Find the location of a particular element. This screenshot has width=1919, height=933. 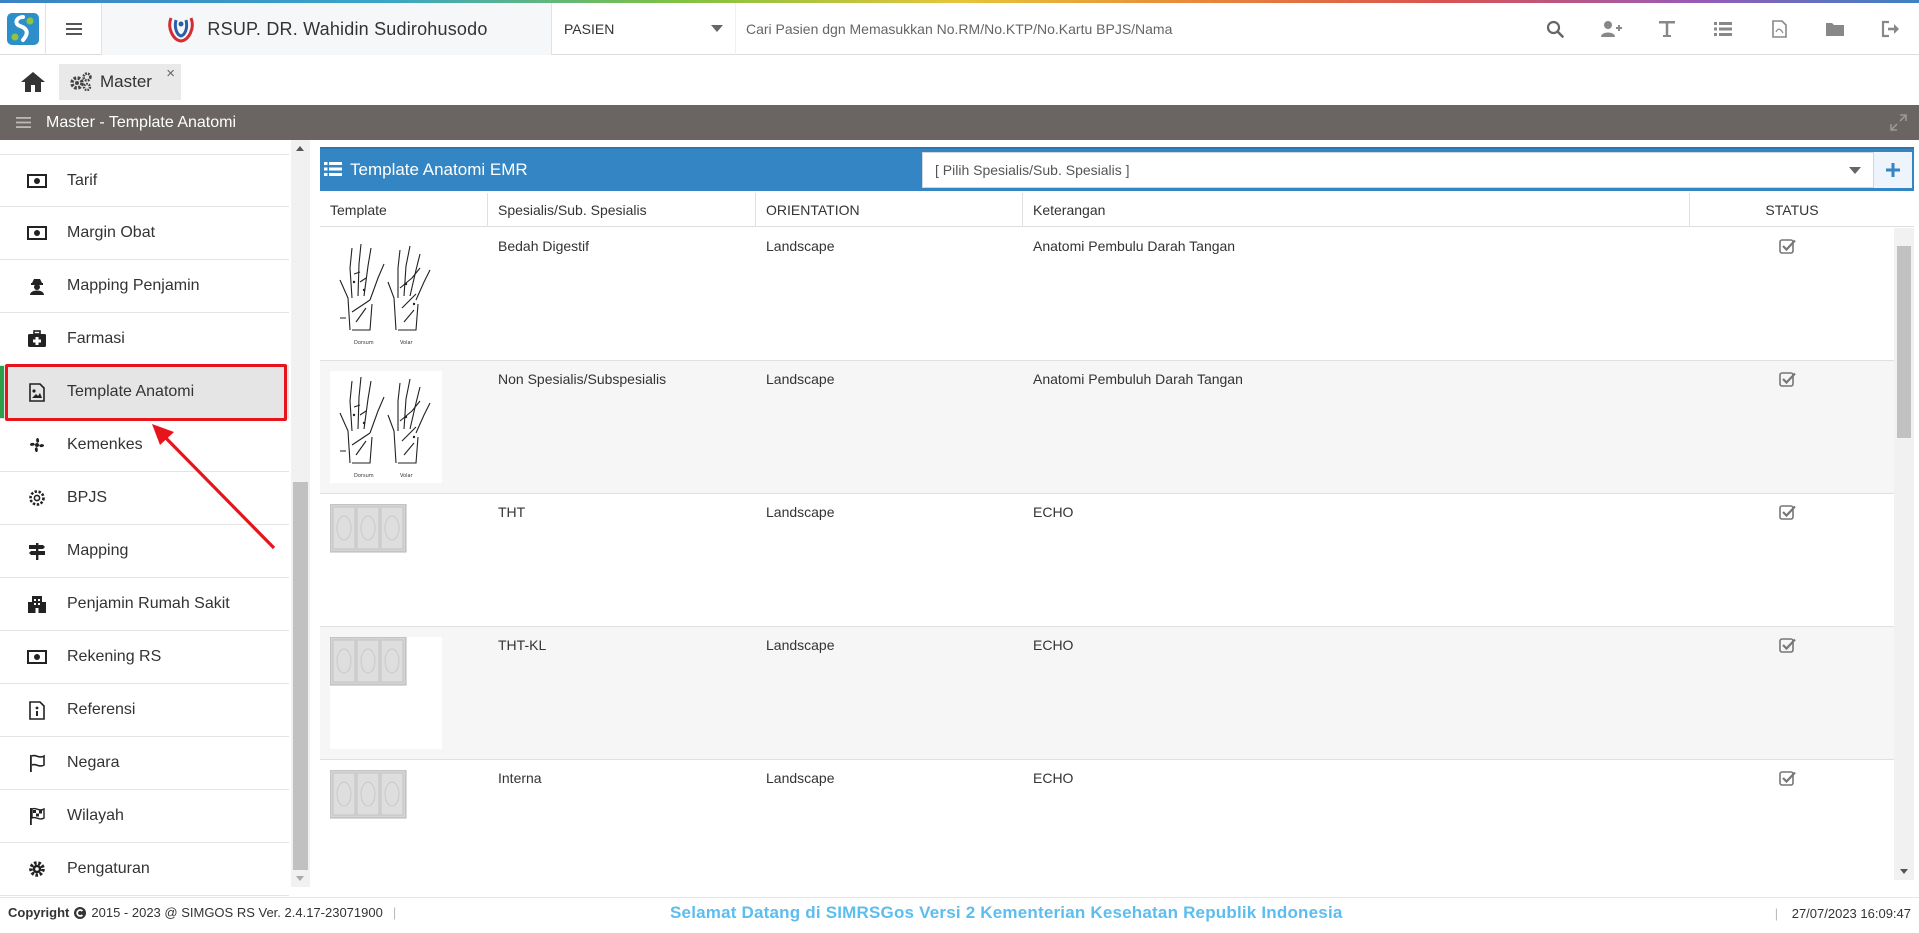

sidebar-item-label: Tarif is located at coordinates (82, 180).